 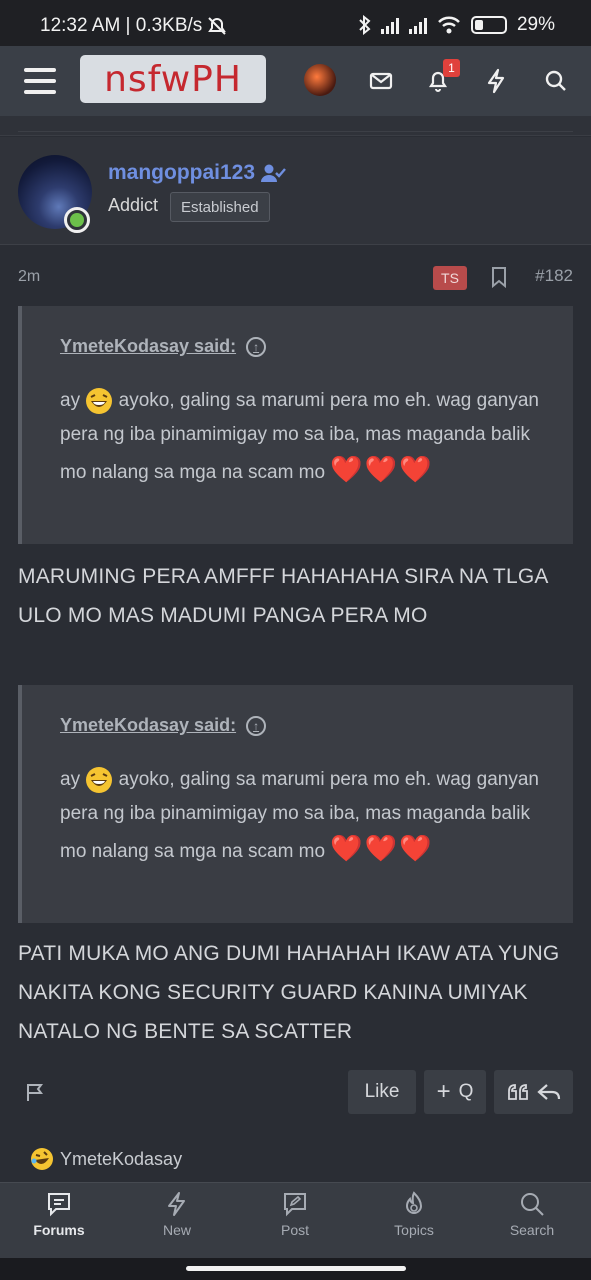 What do you see at coordinates (382, 1092) in the screenshot?
I see `like-button: Like` at bounding box center [382, 1092].